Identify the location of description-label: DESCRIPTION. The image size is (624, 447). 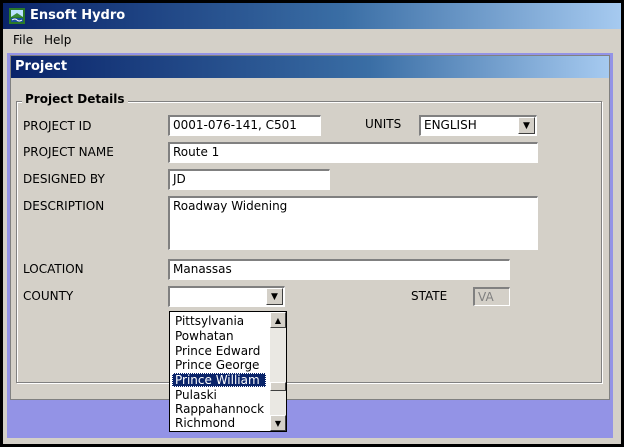
(64, 206).